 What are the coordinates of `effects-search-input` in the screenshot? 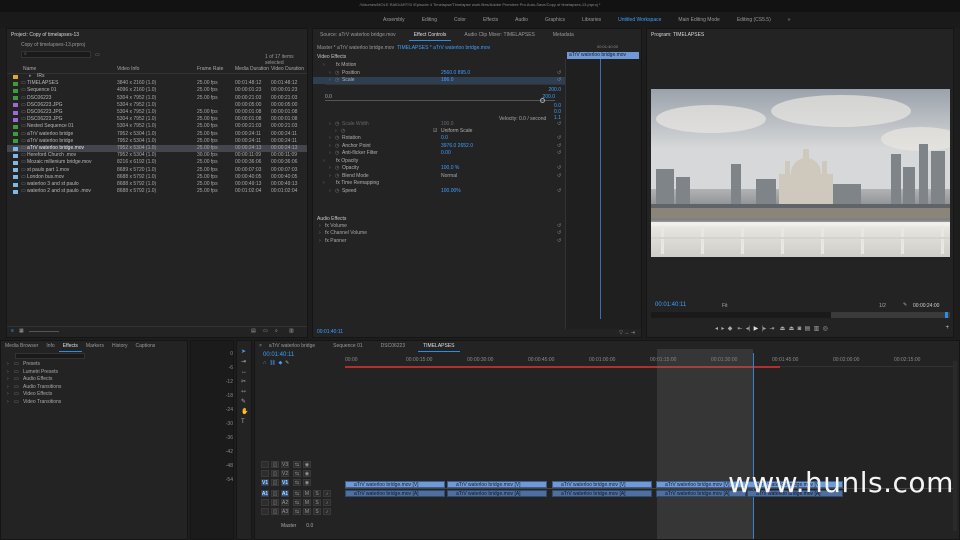 It's located at (50, 356).